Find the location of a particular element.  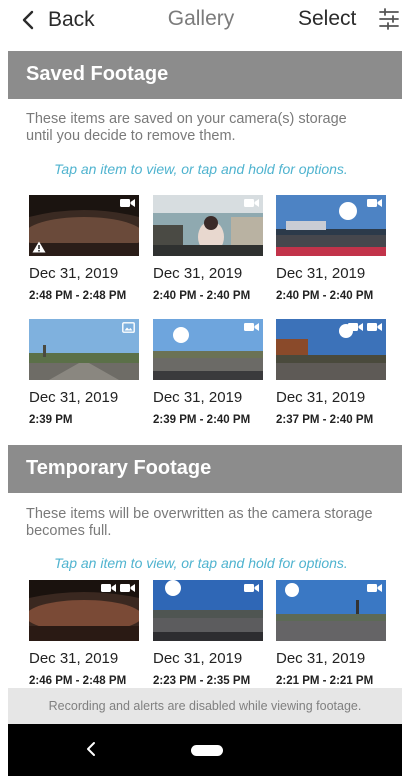

back-button: Back is located at coordinates (58, 20).